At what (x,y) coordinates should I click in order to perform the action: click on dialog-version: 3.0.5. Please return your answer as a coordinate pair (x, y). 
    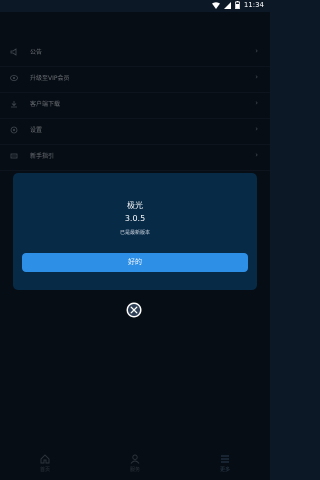
    Looking at the image, I should click on (135, 218).